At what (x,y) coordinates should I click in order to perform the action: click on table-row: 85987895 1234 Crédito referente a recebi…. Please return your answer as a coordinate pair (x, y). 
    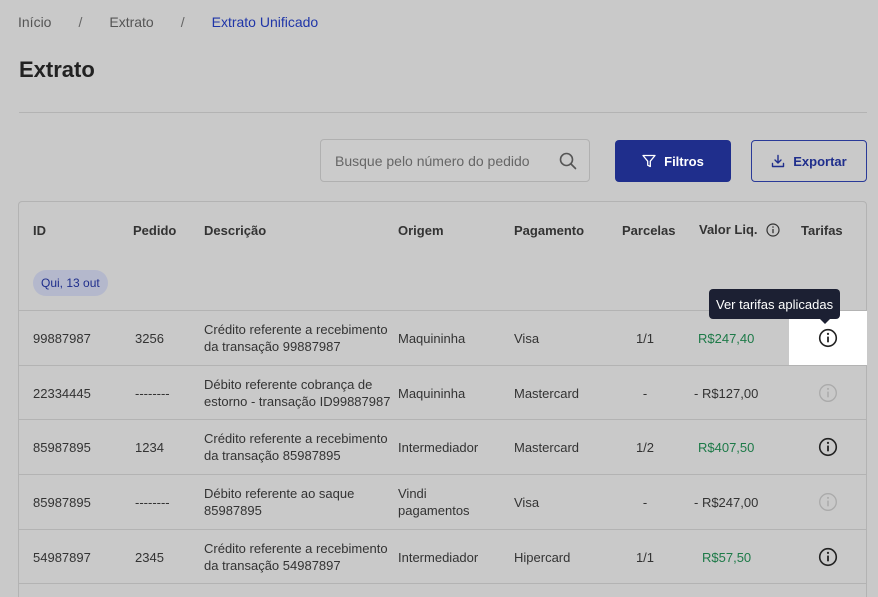
    Looking at the image, I should click on (442, 446).